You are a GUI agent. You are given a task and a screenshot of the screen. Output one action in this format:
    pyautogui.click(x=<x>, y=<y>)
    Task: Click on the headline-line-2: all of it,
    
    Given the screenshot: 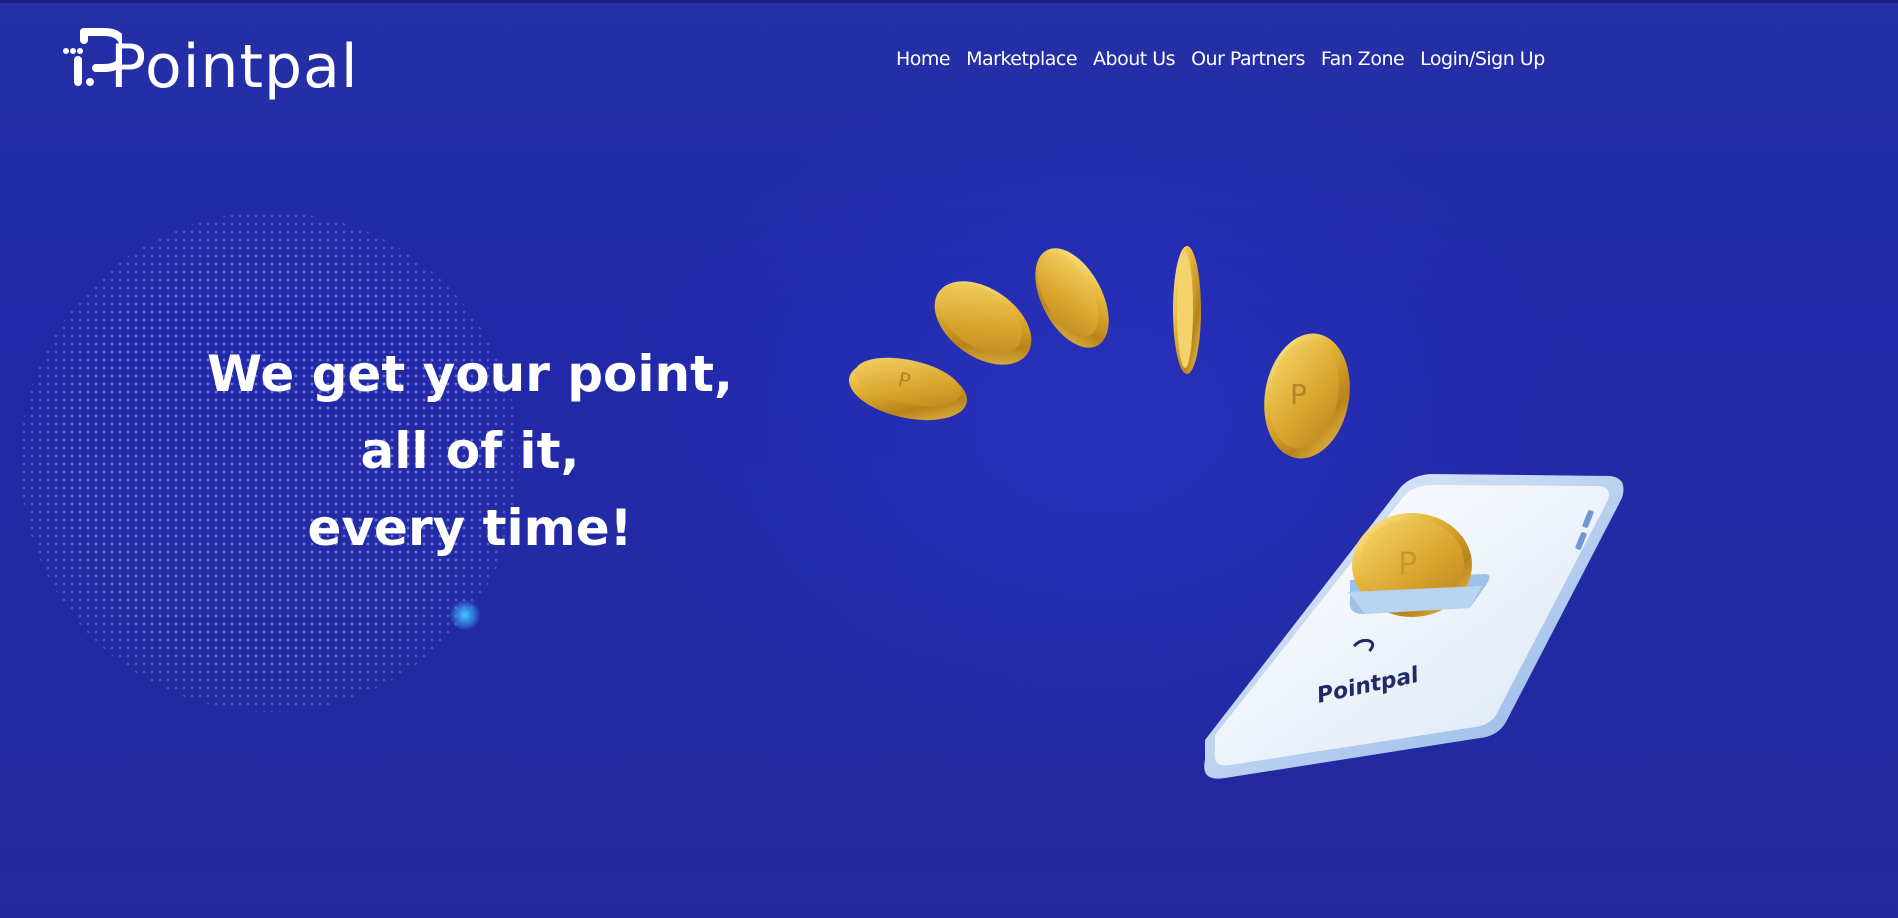 What is the action you would take?
    pyautogui.click(x=470, y=451)
    